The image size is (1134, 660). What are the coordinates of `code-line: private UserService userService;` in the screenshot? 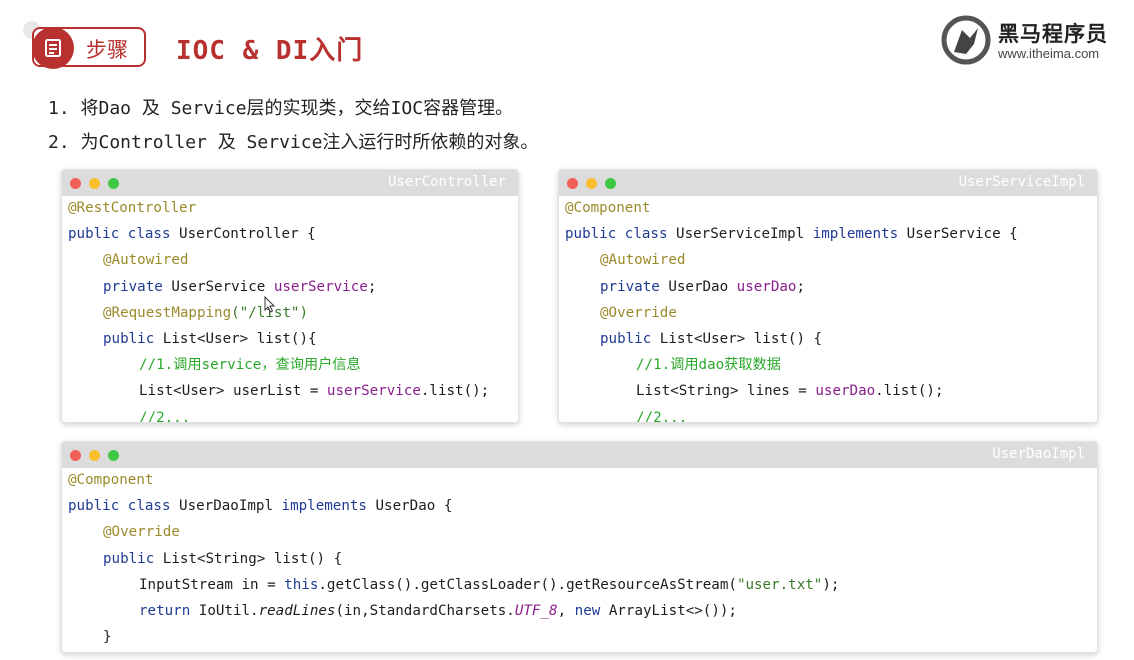 It's located at (240, 286).